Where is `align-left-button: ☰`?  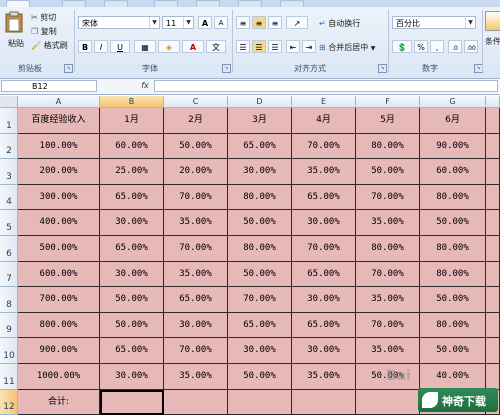 align-left-button: ☰ is located at coordinates (243, 46).